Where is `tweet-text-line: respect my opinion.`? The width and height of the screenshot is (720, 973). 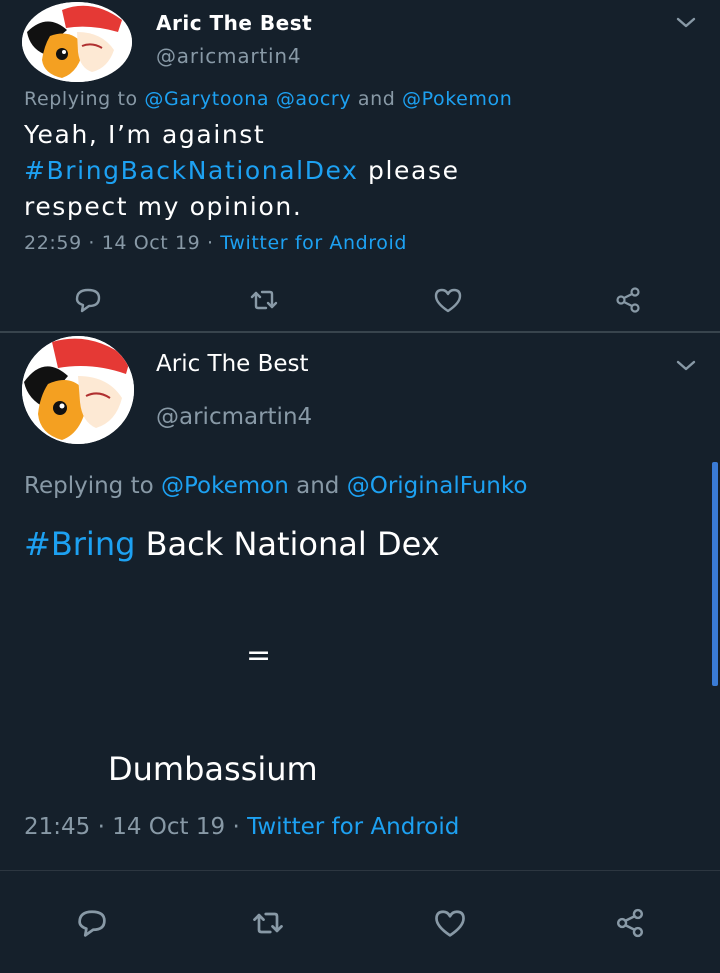 tweet-text-line: respect my opinion. is located at coordinates (163, 206).